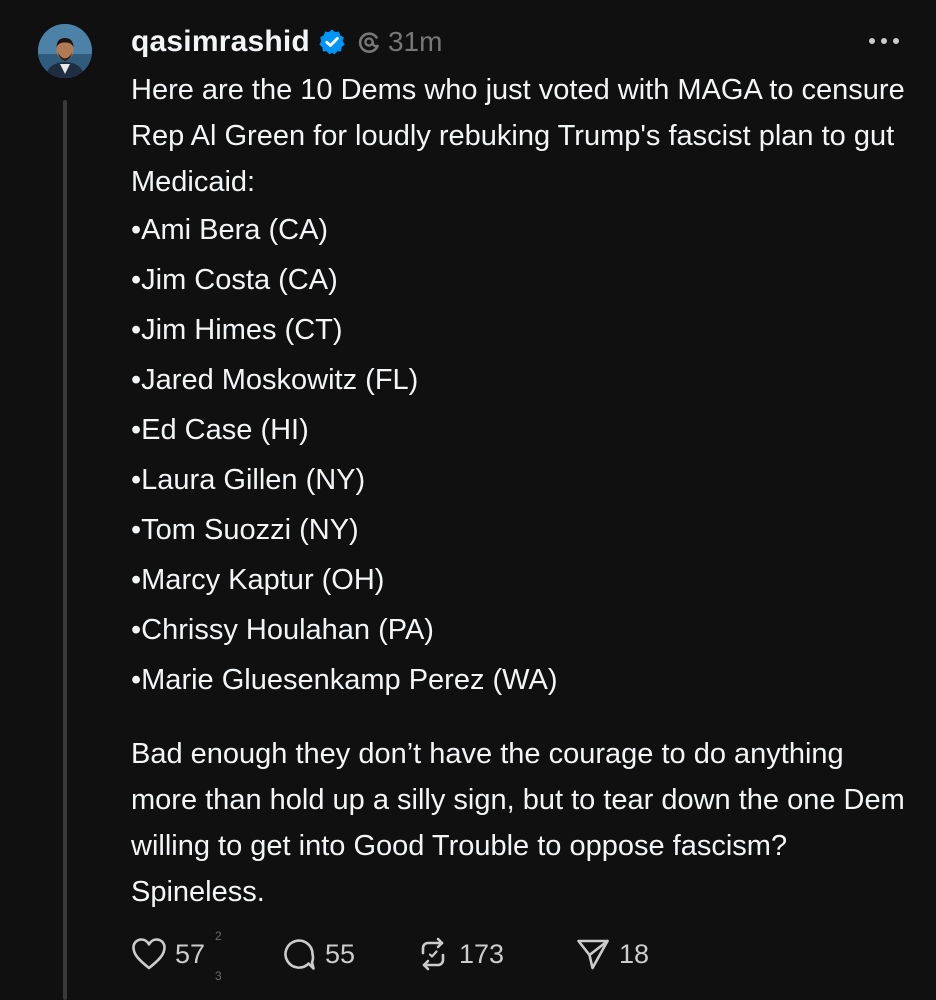 This screenshot has width=936, height=1000. What do you see at coordinates (65, 550) in the screenshot?
I see `thread-line` at bounding box center [65, 550].